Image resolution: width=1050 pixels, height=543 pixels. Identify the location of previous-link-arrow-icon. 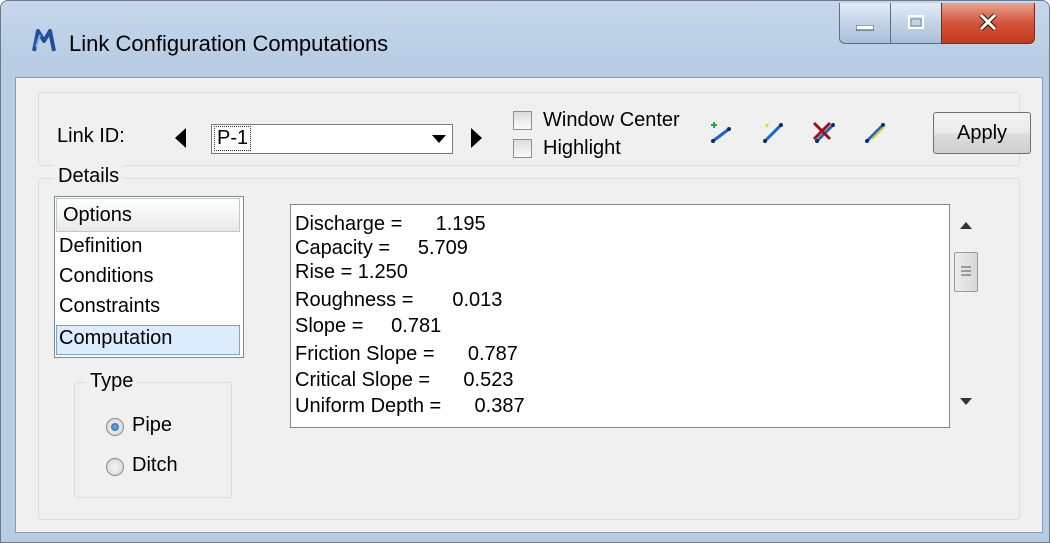
(181, 138).